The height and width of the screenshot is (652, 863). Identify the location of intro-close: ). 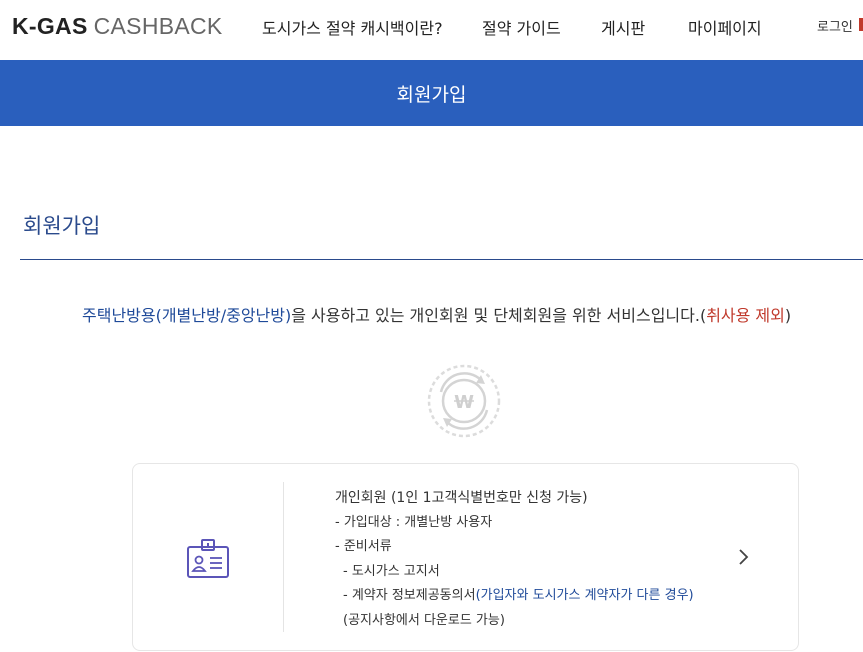
(788, 315).